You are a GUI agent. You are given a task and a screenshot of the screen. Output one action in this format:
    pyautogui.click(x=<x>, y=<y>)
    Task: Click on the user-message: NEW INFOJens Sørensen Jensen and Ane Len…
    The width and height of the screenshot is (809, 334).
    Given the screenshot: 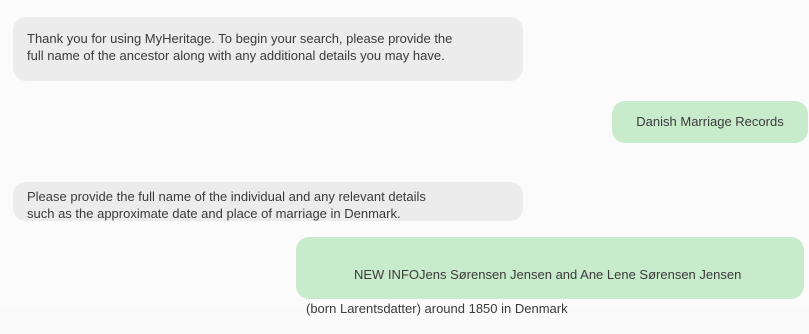 What is the action you would take?
    pyautogui.click(x=550, y=276)
    